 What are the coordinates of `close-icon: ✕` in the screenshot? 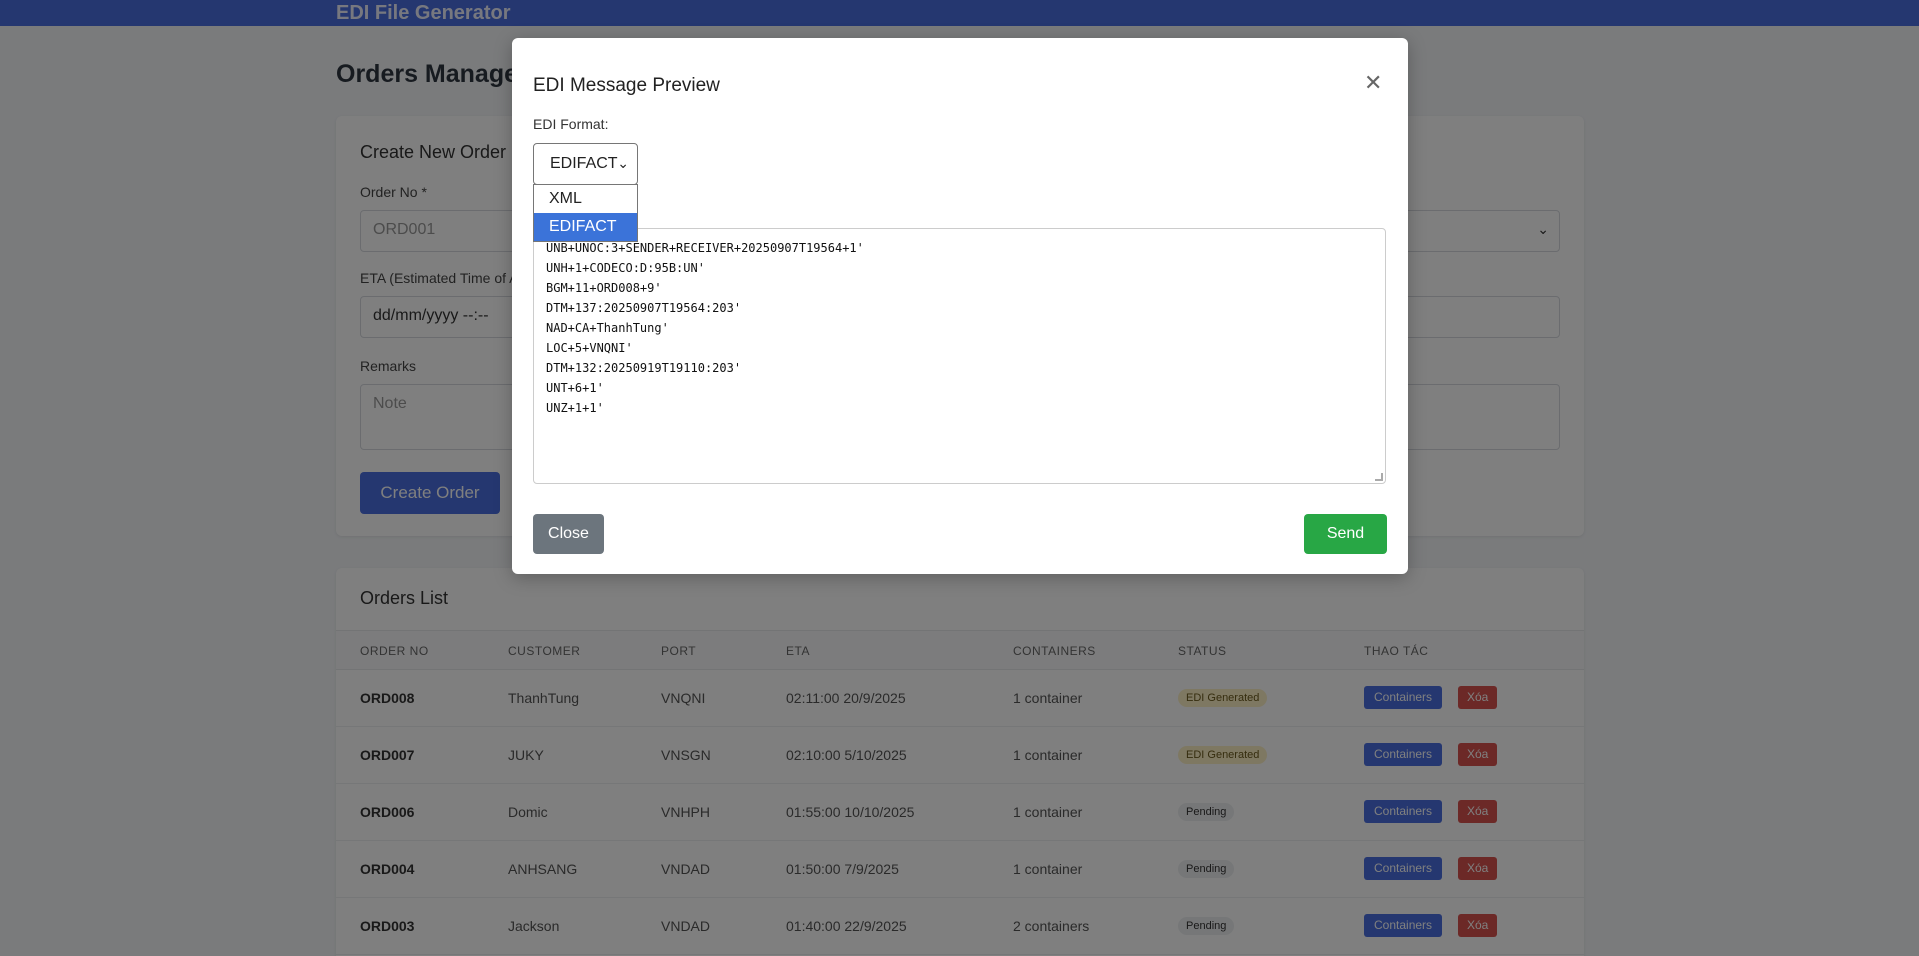 It's located at (1373, 83).